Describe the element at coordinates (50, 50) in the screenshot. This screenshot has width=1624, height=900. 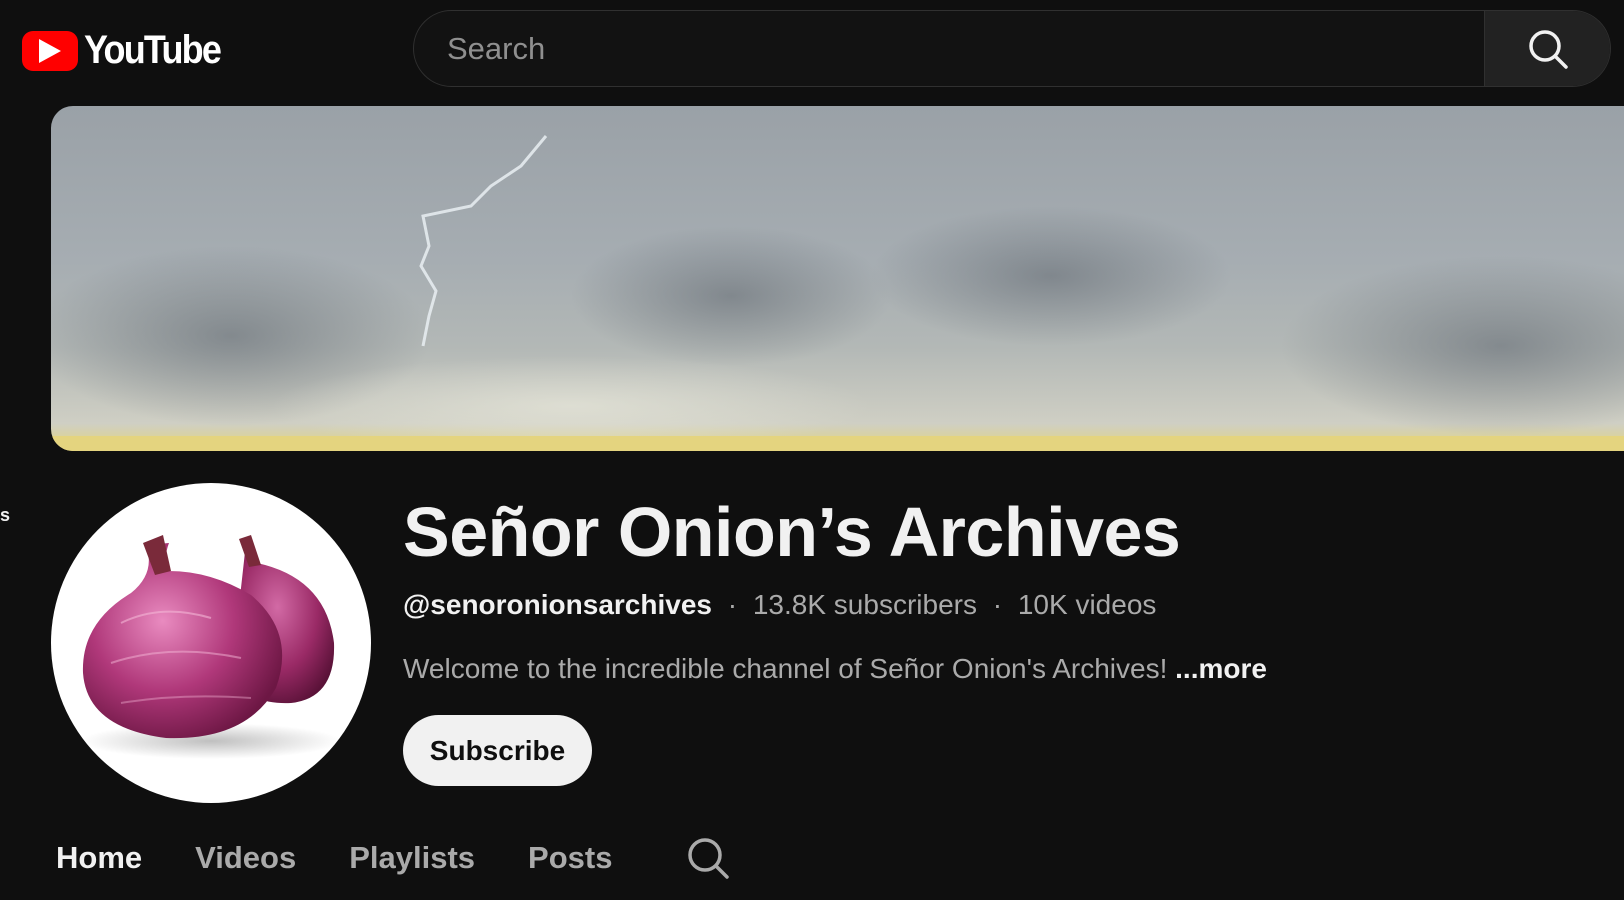
I see `play-icon` at that location.